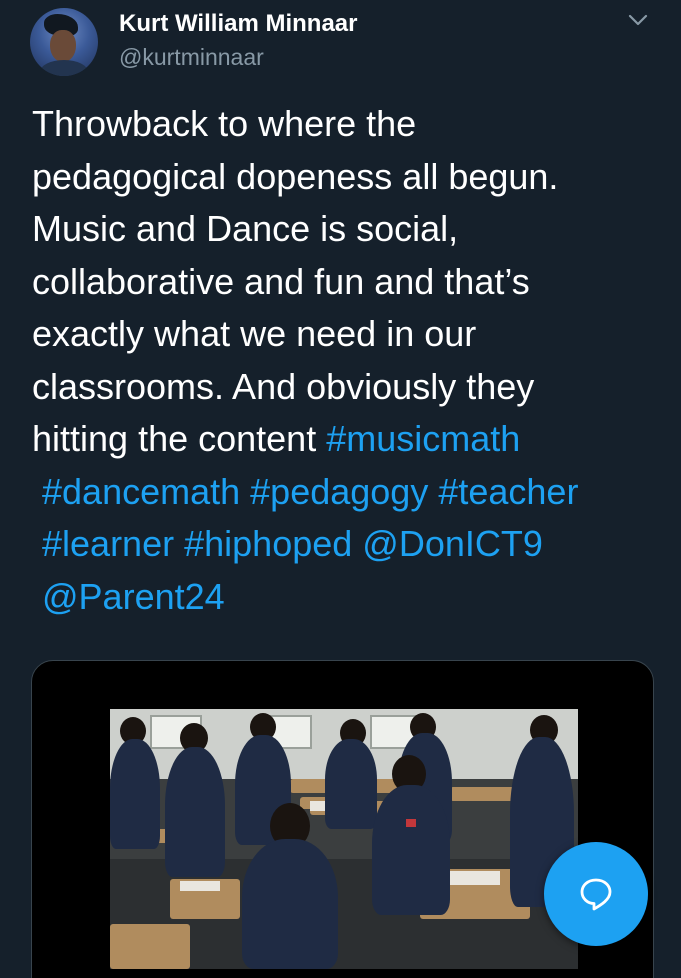 The image size is (681, 978). I want to click on hashtag-learner: #learner, so click(108, 543).